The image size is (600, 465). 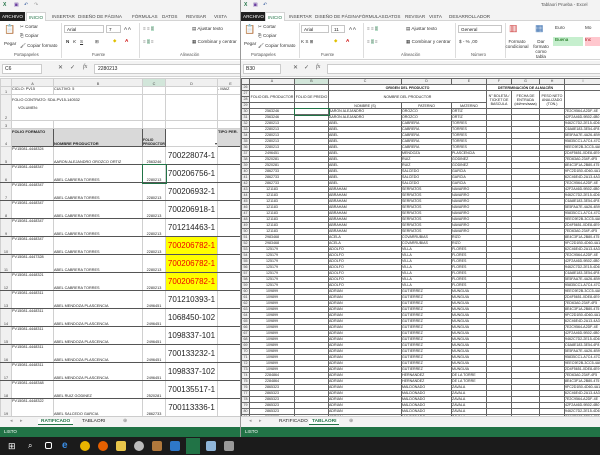 What do you see at coordinates (428, 42) in the screenshot?
I see `merge-center-button: ▦ Combinar y centrar` at bounding box center [428, 42].